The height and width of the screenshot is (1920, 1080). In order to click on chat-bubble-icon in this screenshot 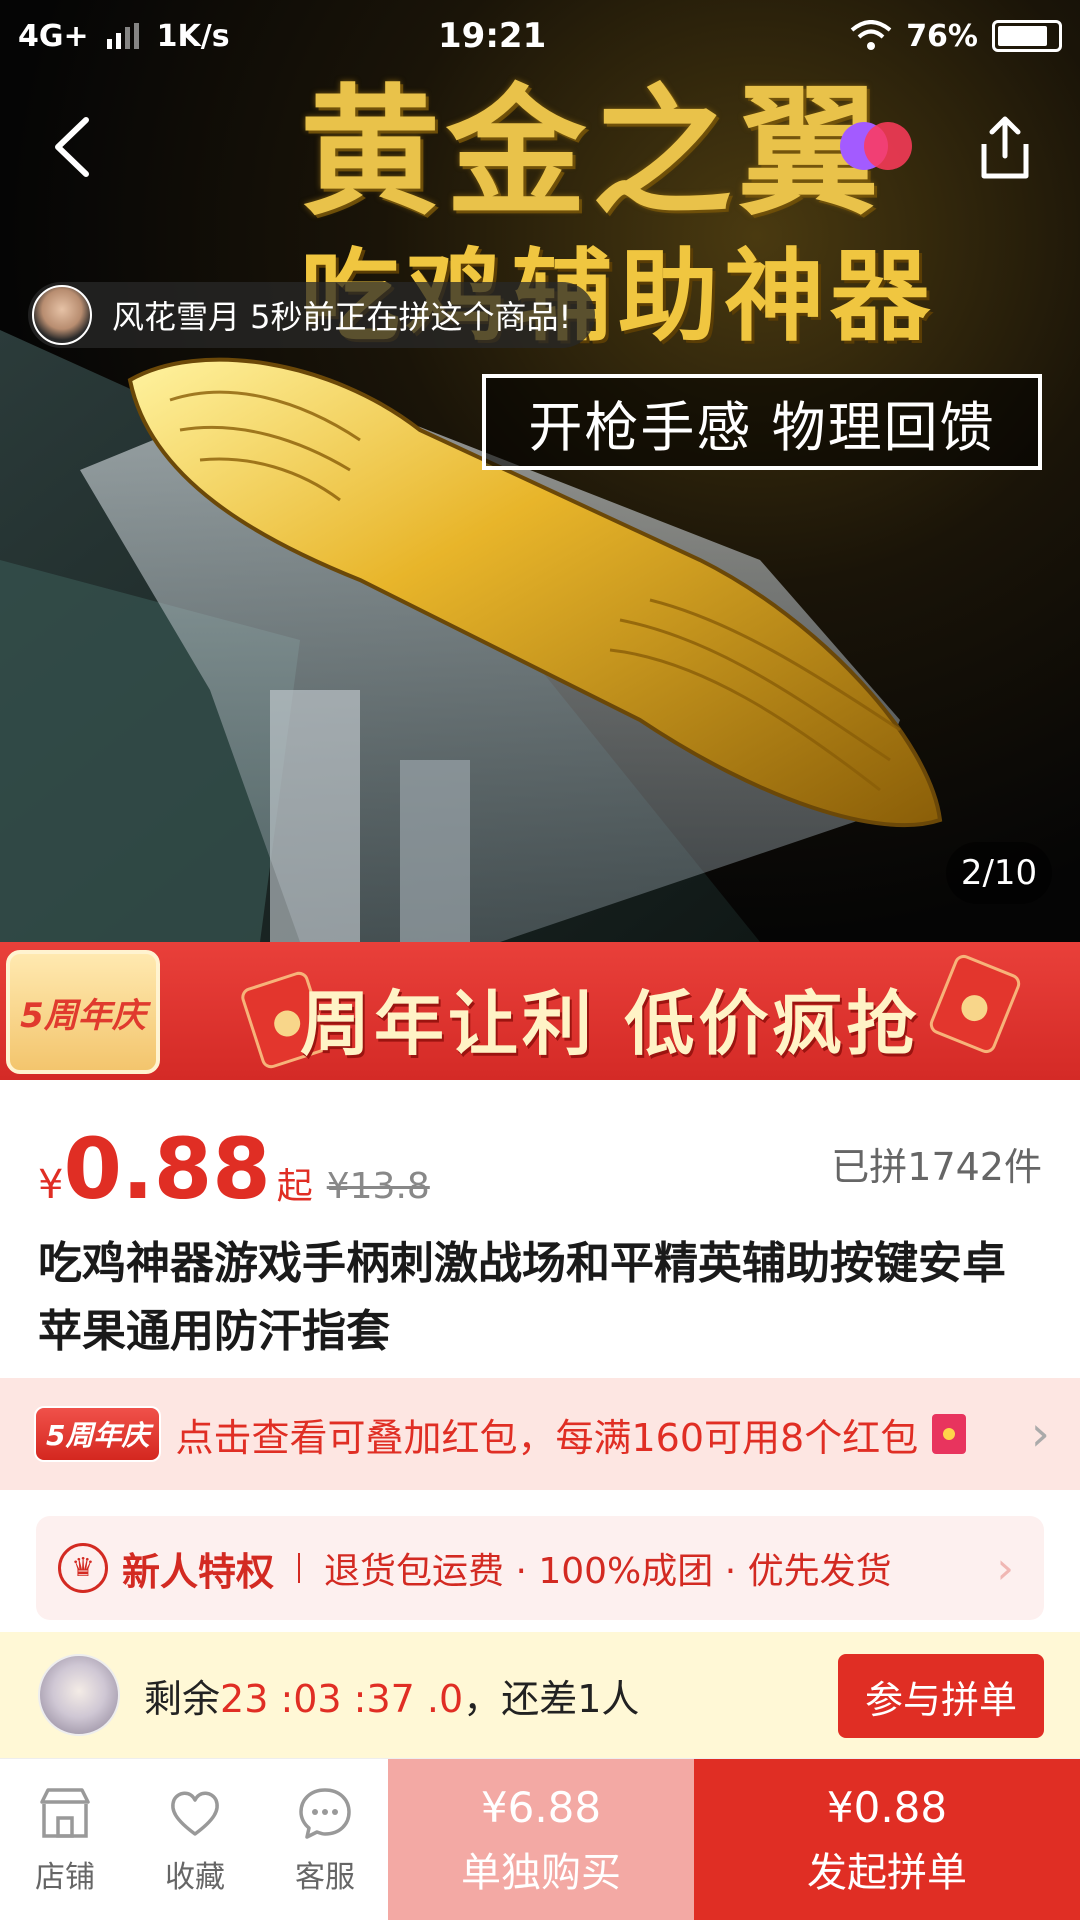, I will do `click(325, 1813)`.